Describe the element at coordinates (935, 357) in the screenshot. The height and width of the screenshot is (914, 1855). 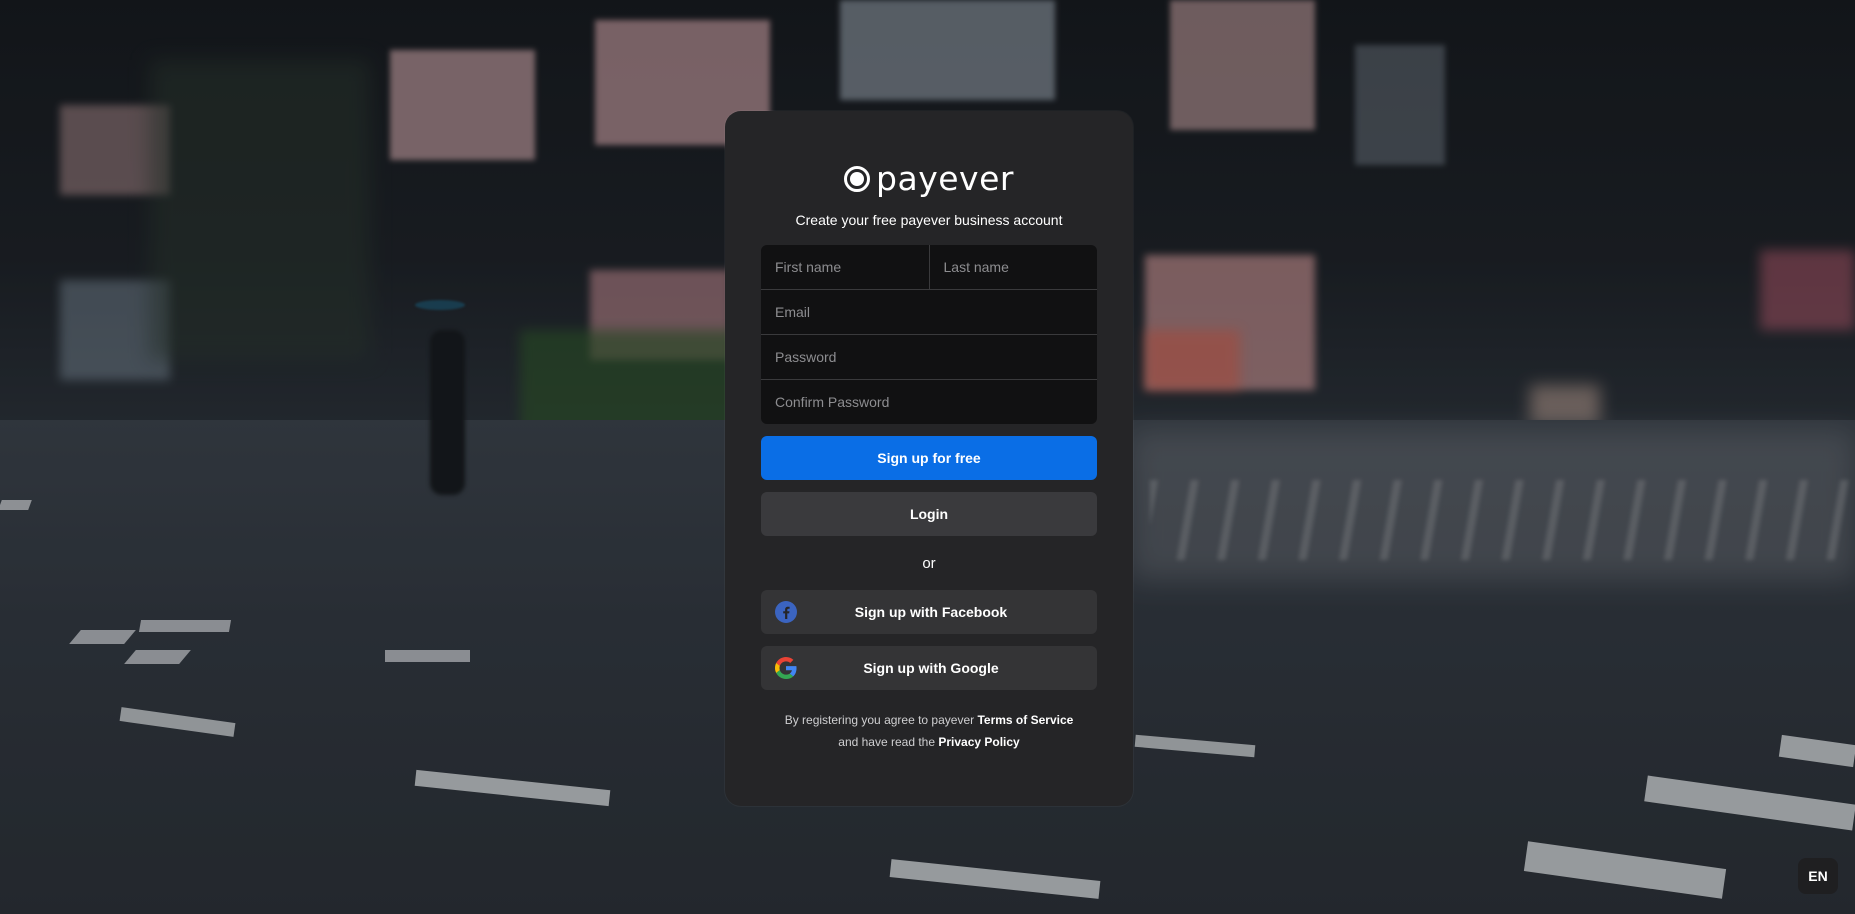
I see `password-input` at that location.